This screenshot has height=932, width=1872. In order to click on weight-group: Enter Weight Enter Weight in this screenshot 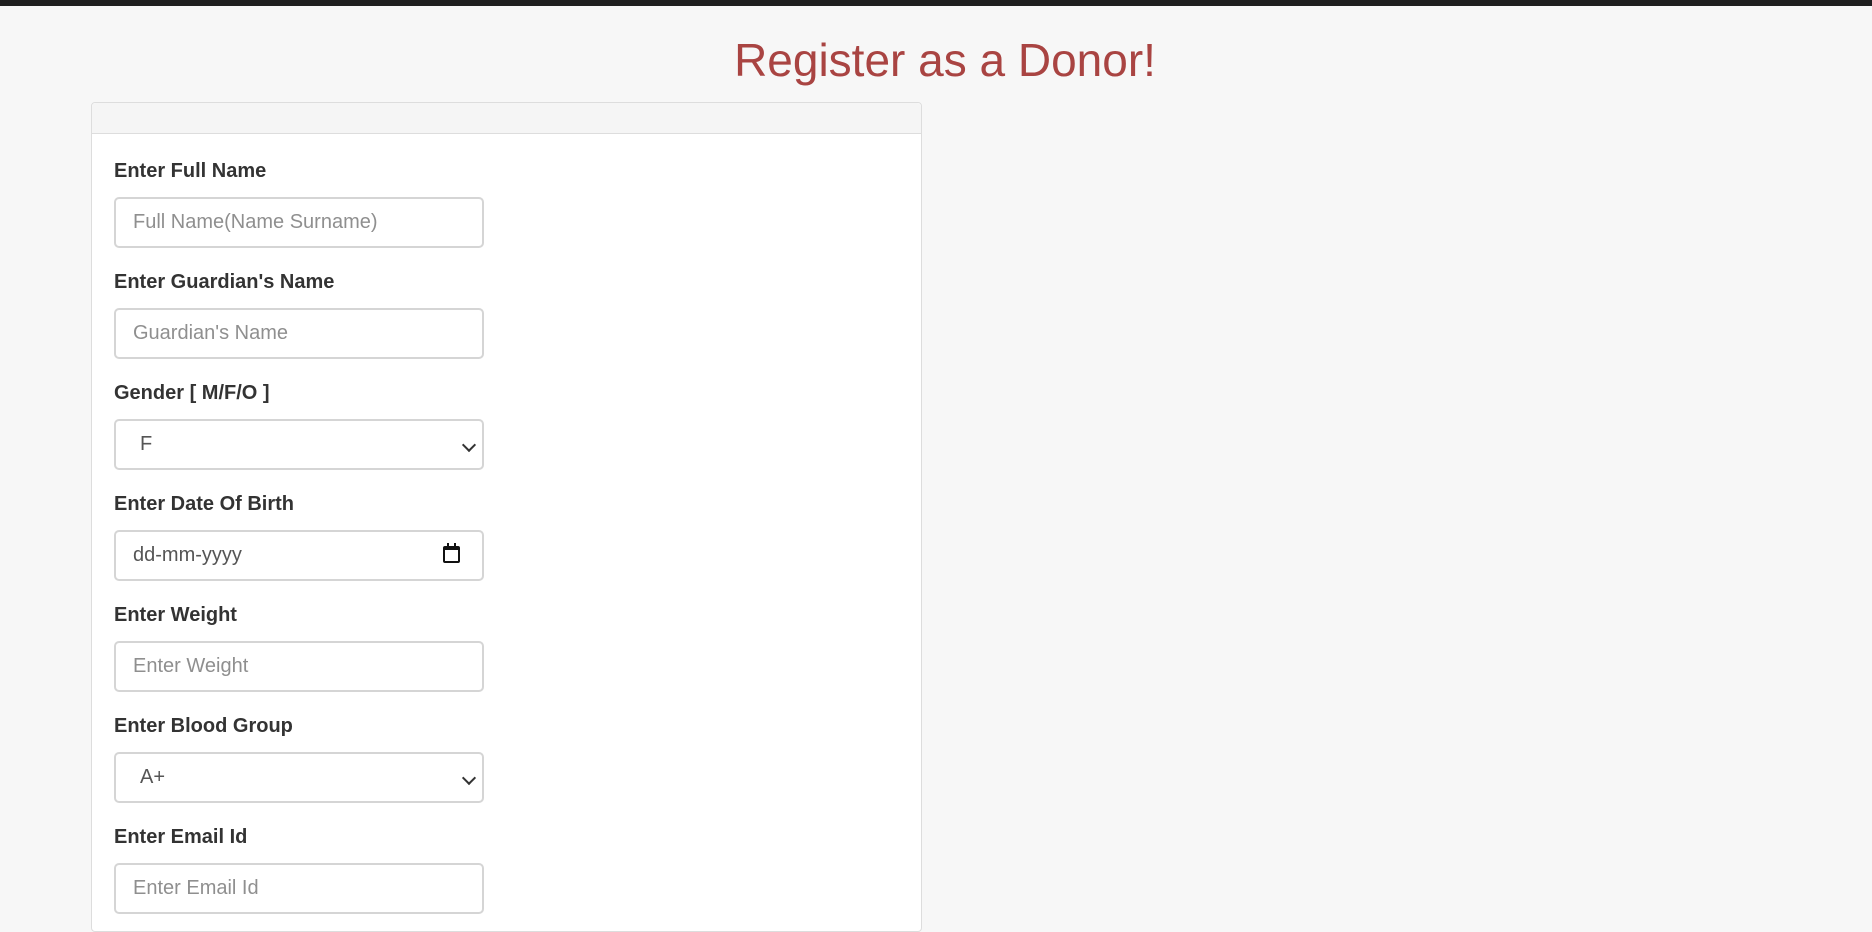, I will do `click(300, 647)`.